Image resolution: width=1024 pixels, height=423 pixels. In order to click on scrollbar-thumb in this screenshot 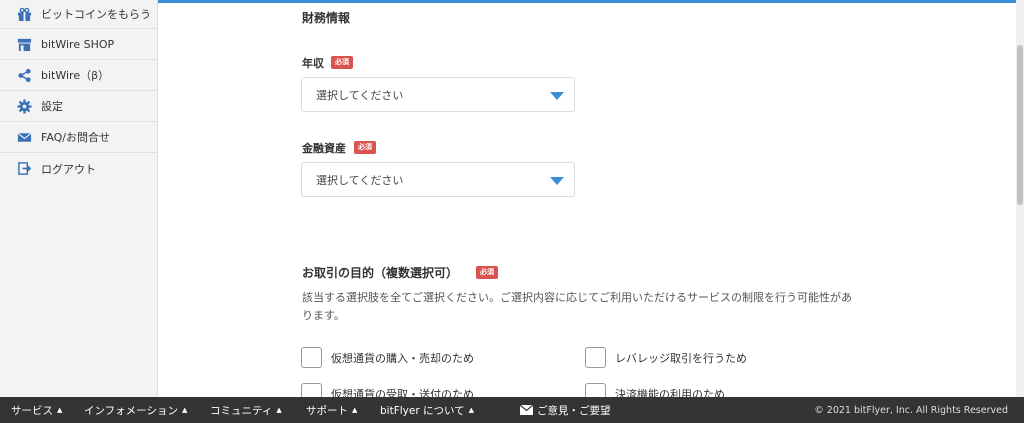, I will do `click(1020, 125)`.